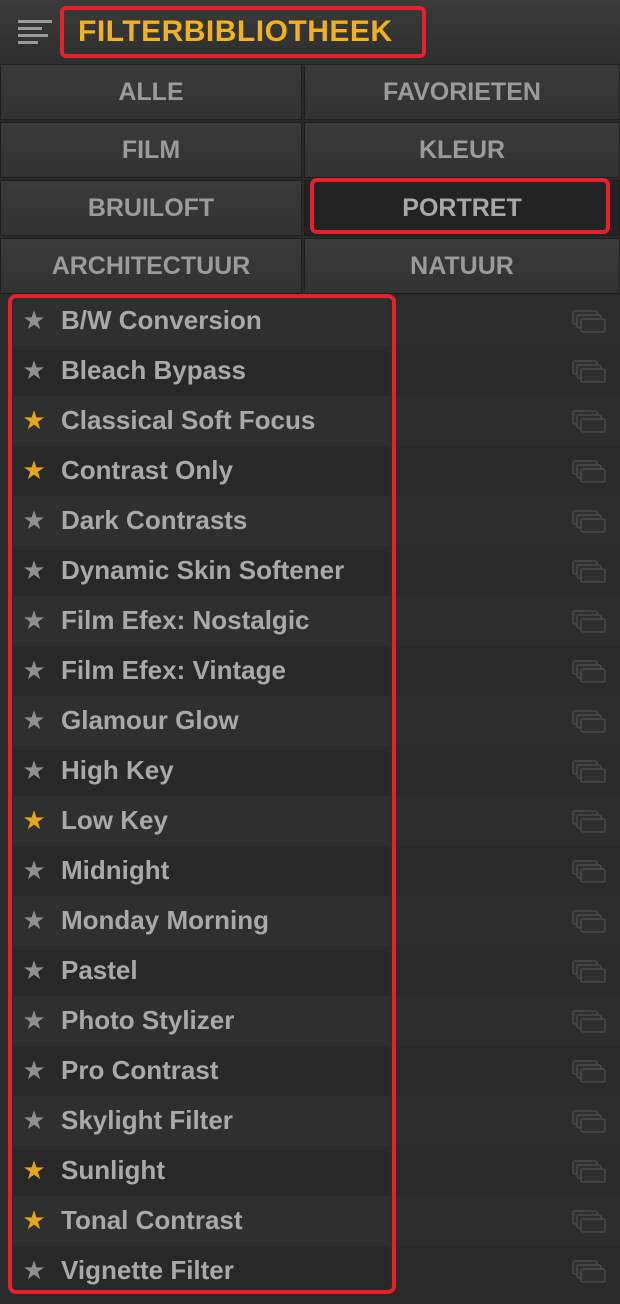 Image resolution: width=620 pixels, height=1304 pixels. I want to click on filter-label: Dynamic Skin Softener, so click(203, 570).